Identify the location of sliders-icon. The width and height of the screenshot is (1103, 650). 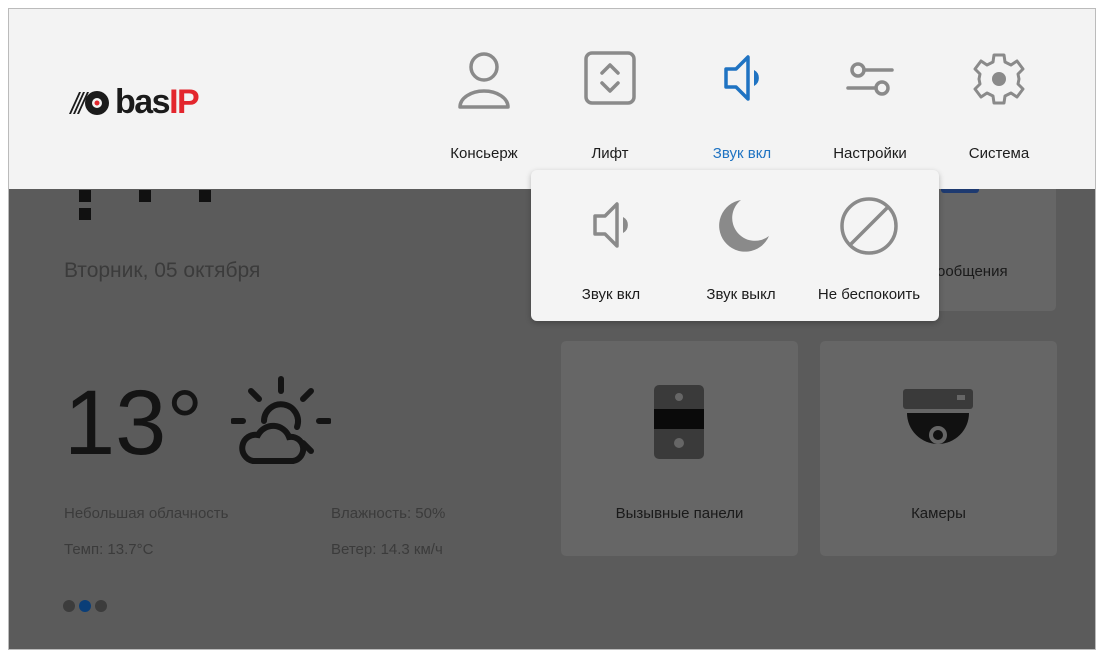
(870, 79).